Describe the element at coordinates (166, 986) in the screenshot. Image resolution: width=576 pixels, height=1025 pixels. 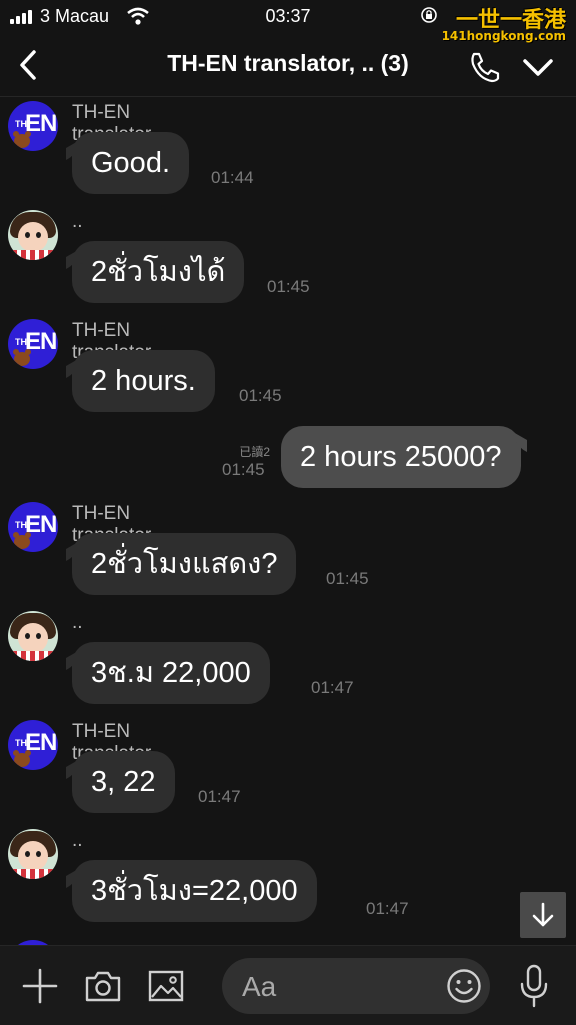
I see `image-icon` at that location.